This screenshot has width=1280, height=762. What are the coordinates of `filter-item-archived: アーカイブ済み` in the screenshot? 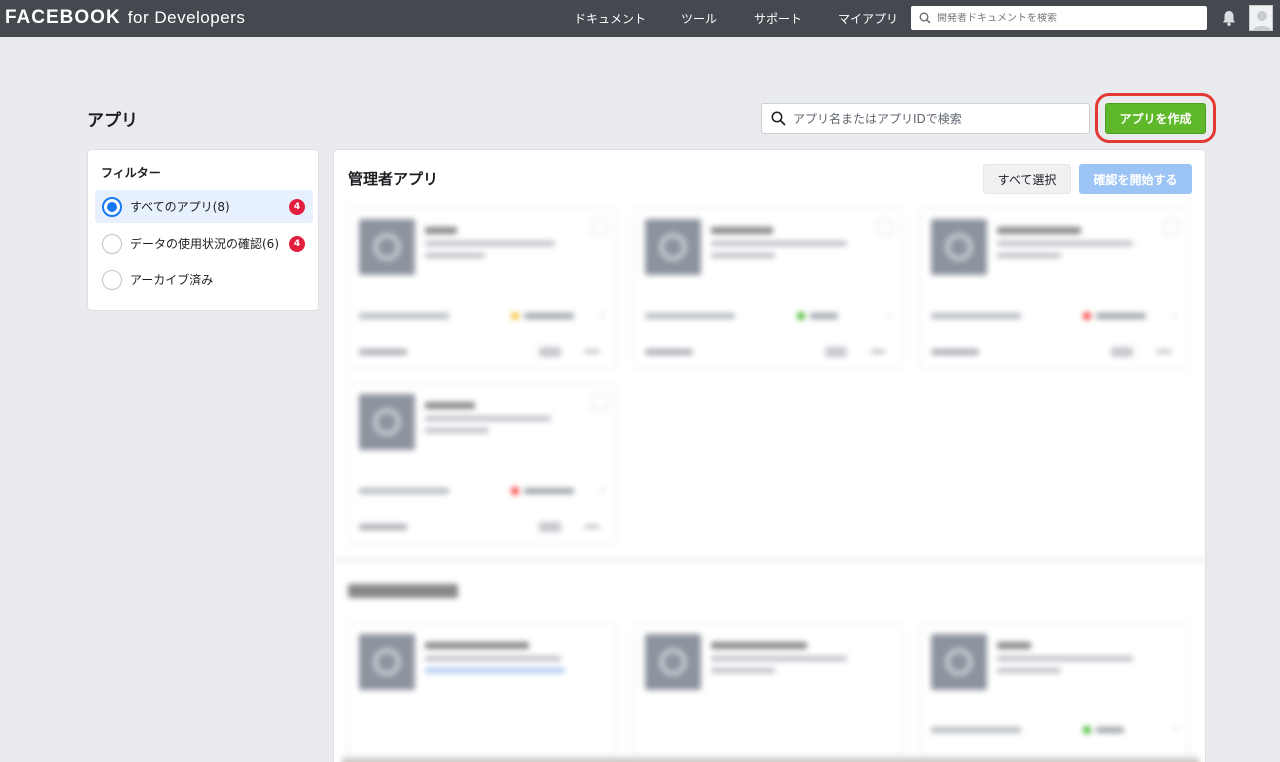 It's located at (204, 279).